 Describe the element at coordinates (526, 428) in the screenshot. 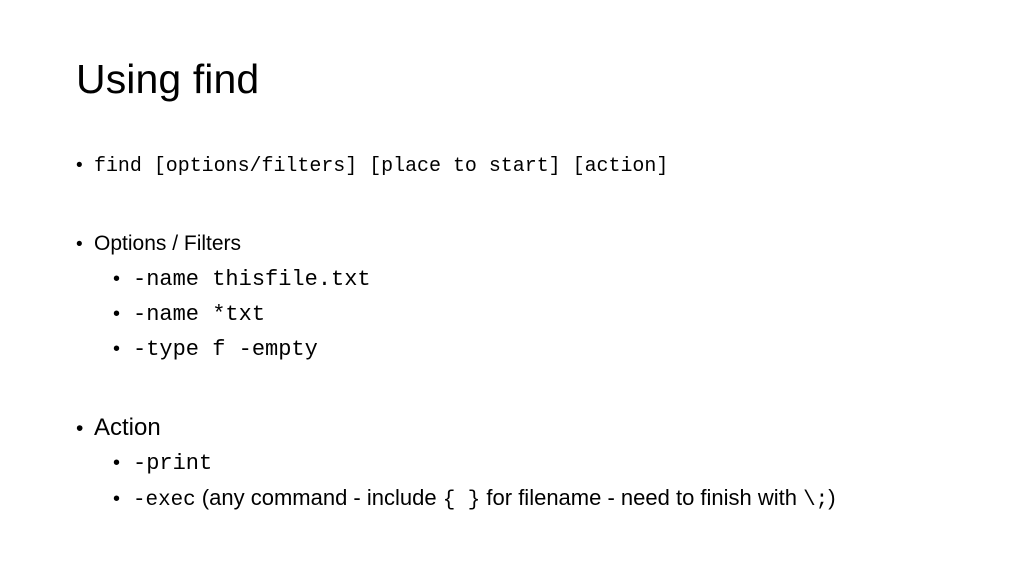

I see `bullet-action-heading: • Action` at that location.